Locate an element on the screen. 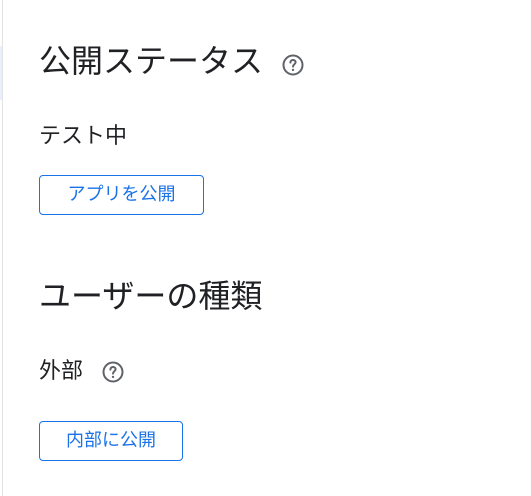 This screenshot has height=496, width=531. publish-status-heading: 公開ステータス is located at coordinates (172, 61).